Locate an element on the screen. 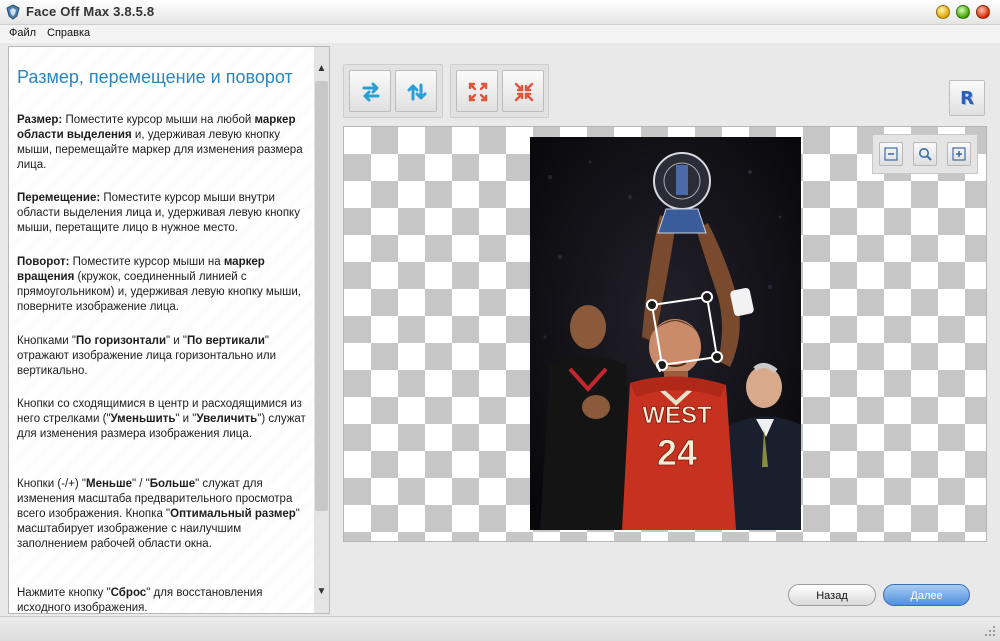 The height and width of the screenshot is (641, 1000). collapse-arrows-icon is located at coordinates (524, 92).